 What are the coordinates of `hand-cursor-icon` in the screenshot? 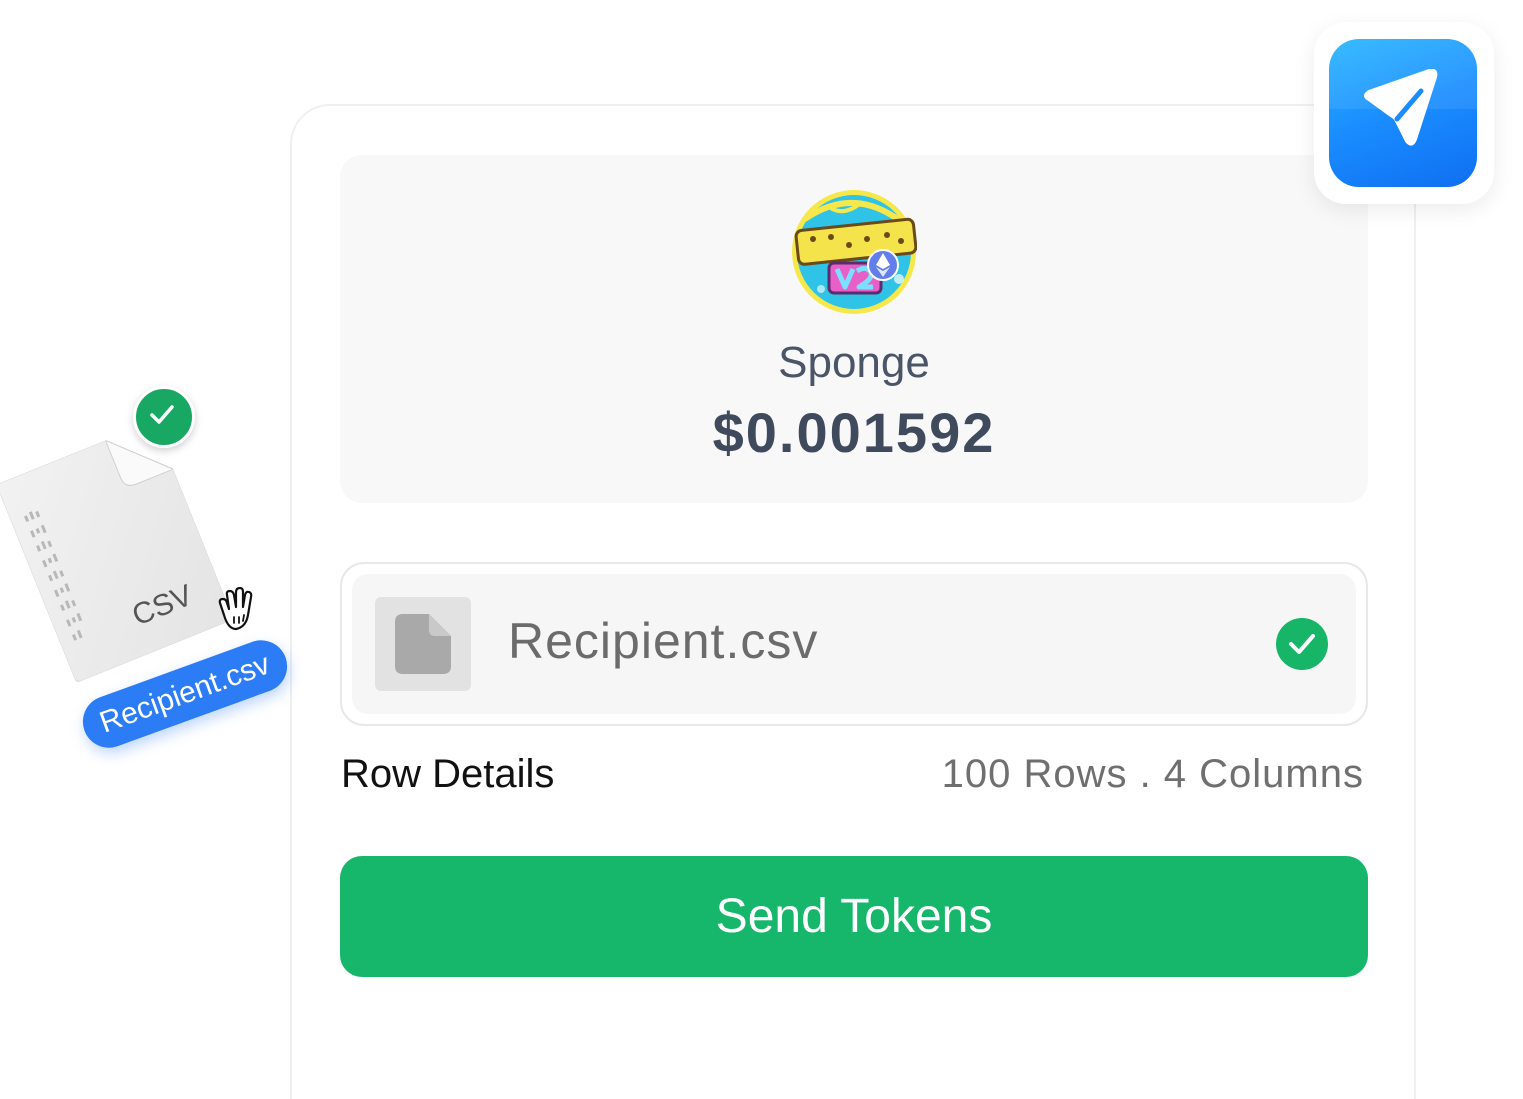 It's located at (235, 610).